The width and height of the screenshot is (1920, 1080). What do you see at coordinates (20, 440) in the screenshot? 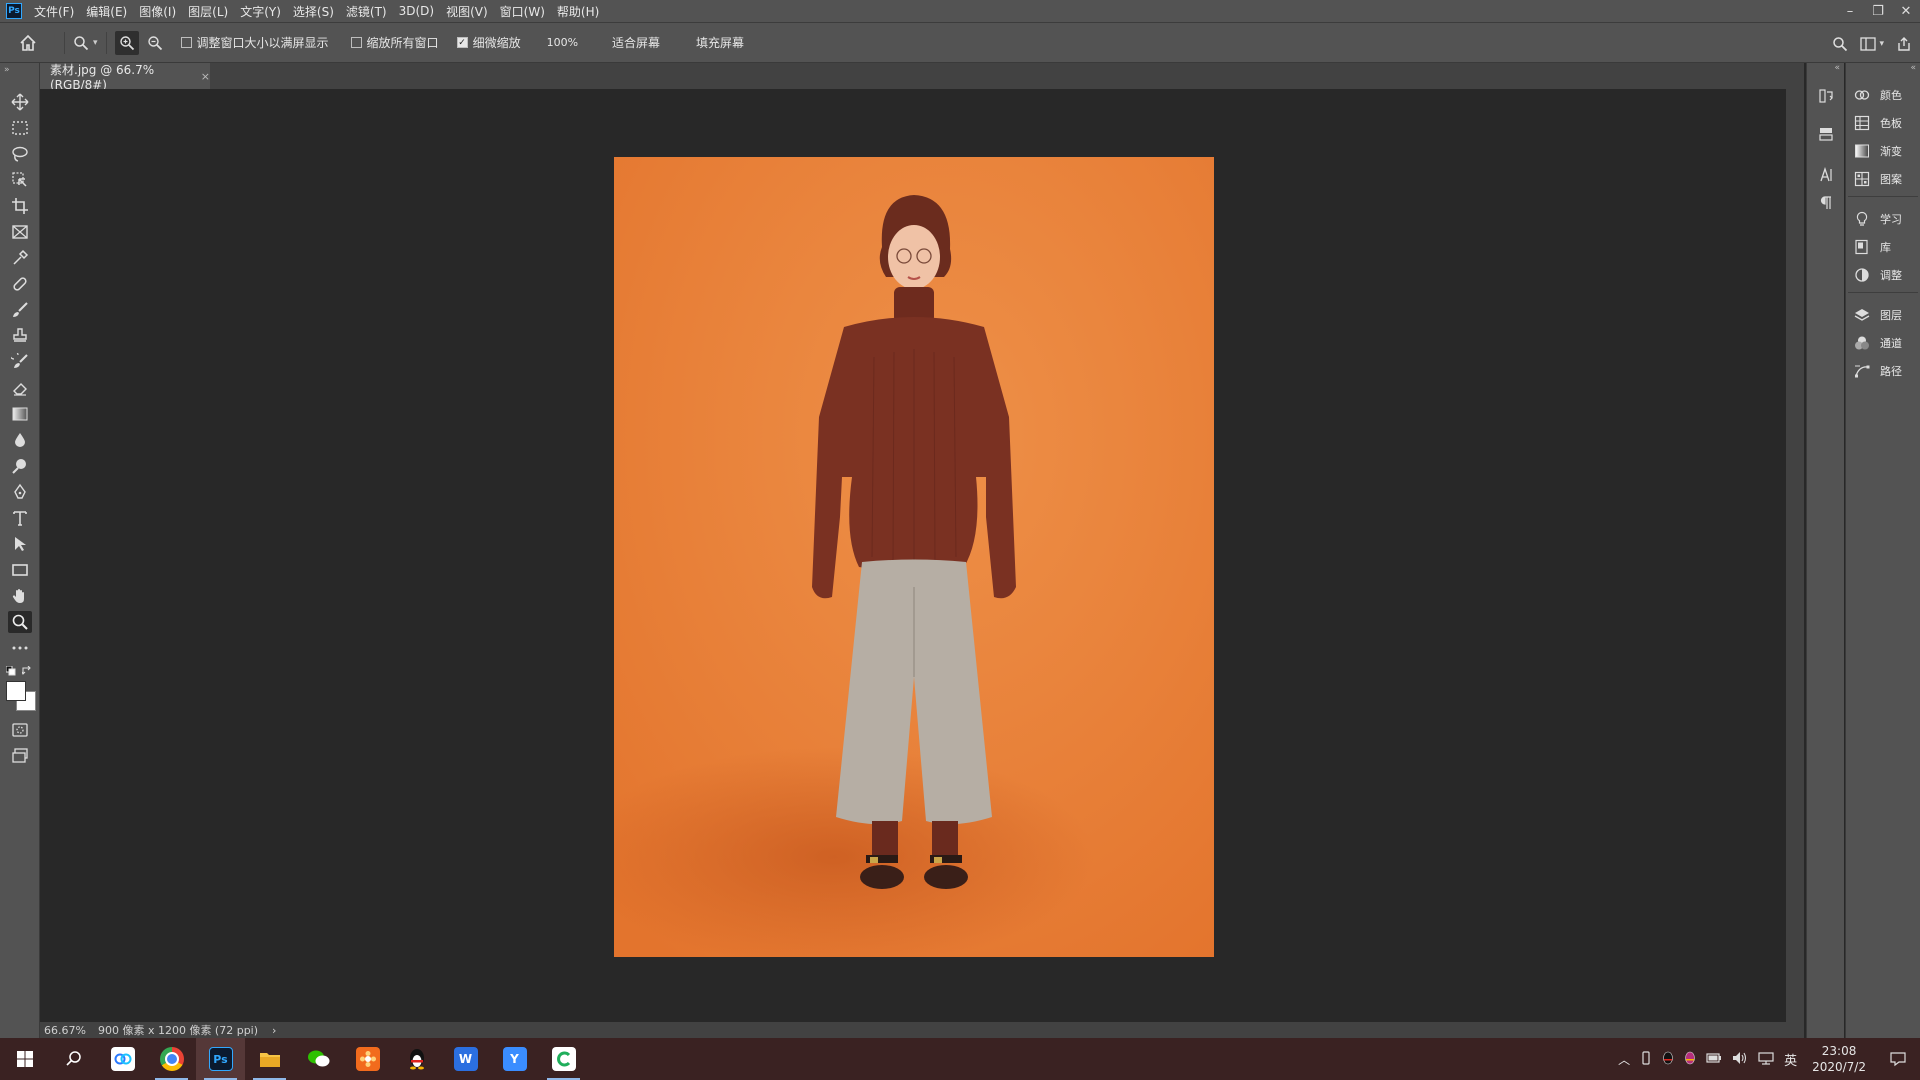
I see `blur-tool` at bounding box center [20, 440].